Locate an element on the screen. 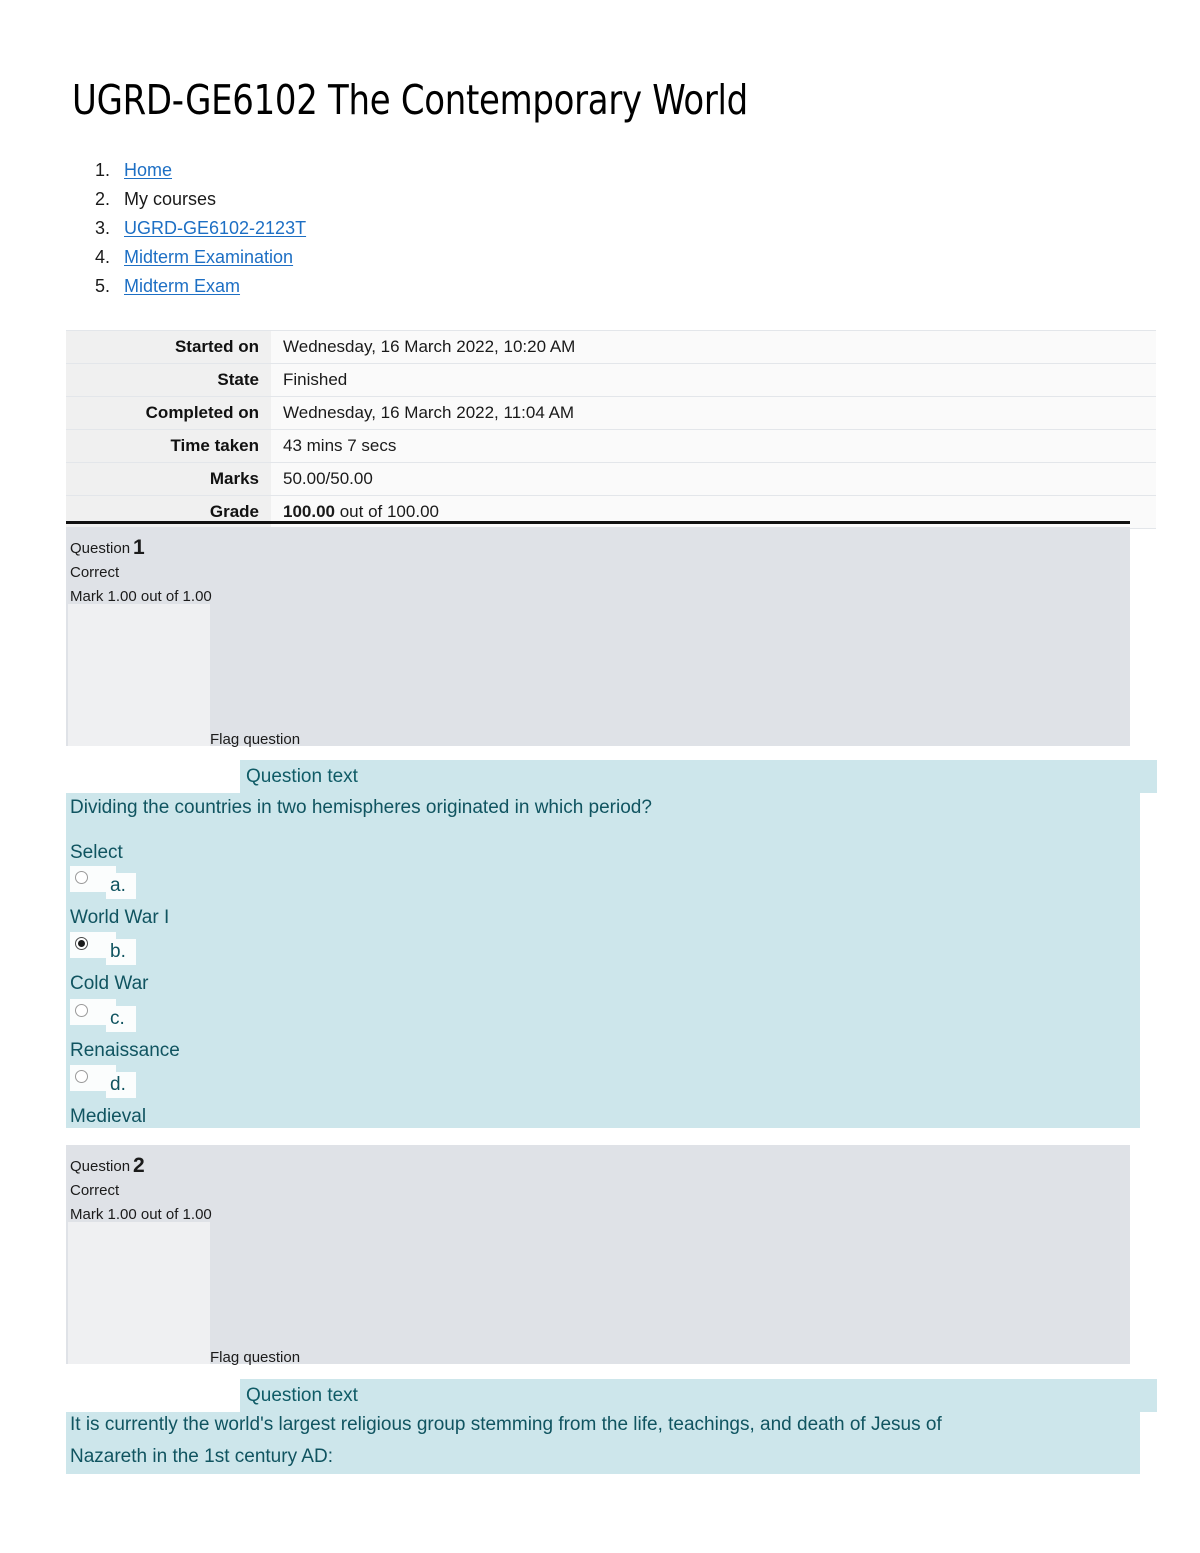 The image size is (1200, 1553). question-1-label: Question 1 is located at coordinates (107, 548).